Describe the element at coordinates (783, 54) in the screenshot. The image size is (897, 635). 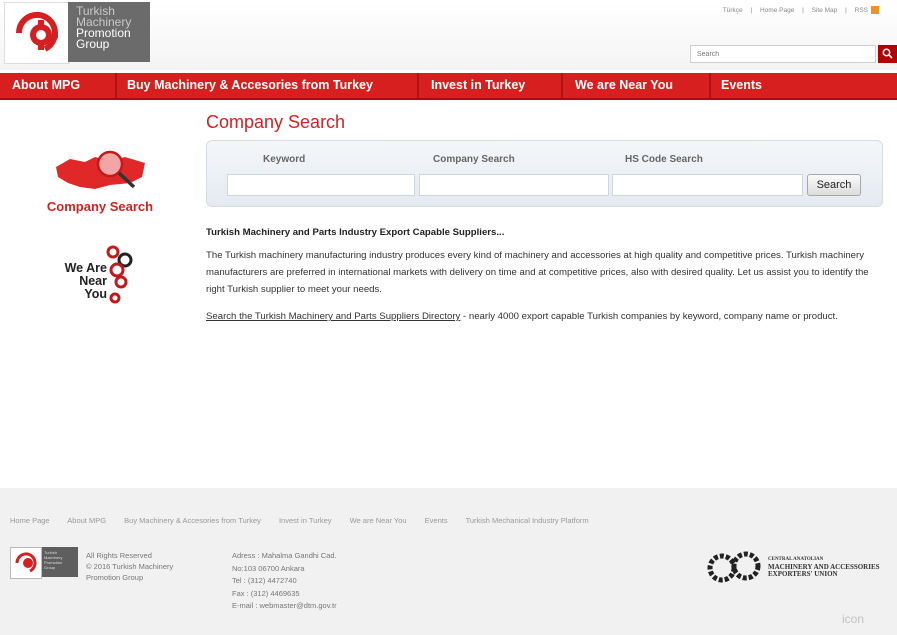
I see `site-search-input` at that location.